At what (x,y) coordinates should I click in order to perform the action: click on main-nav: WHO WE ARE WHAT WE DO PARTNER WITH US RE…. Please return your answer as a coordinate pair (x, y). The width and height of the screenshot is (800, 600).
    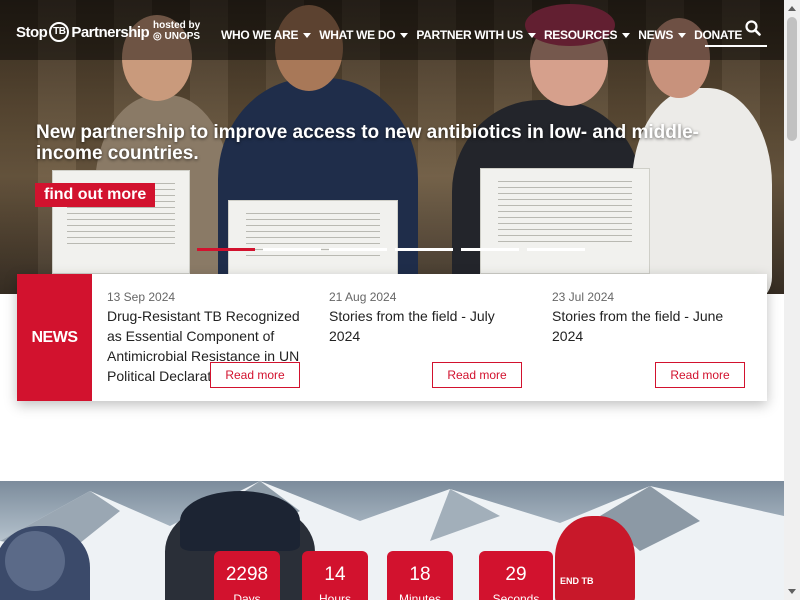
    Looking at the image, I should click on (481, 35).